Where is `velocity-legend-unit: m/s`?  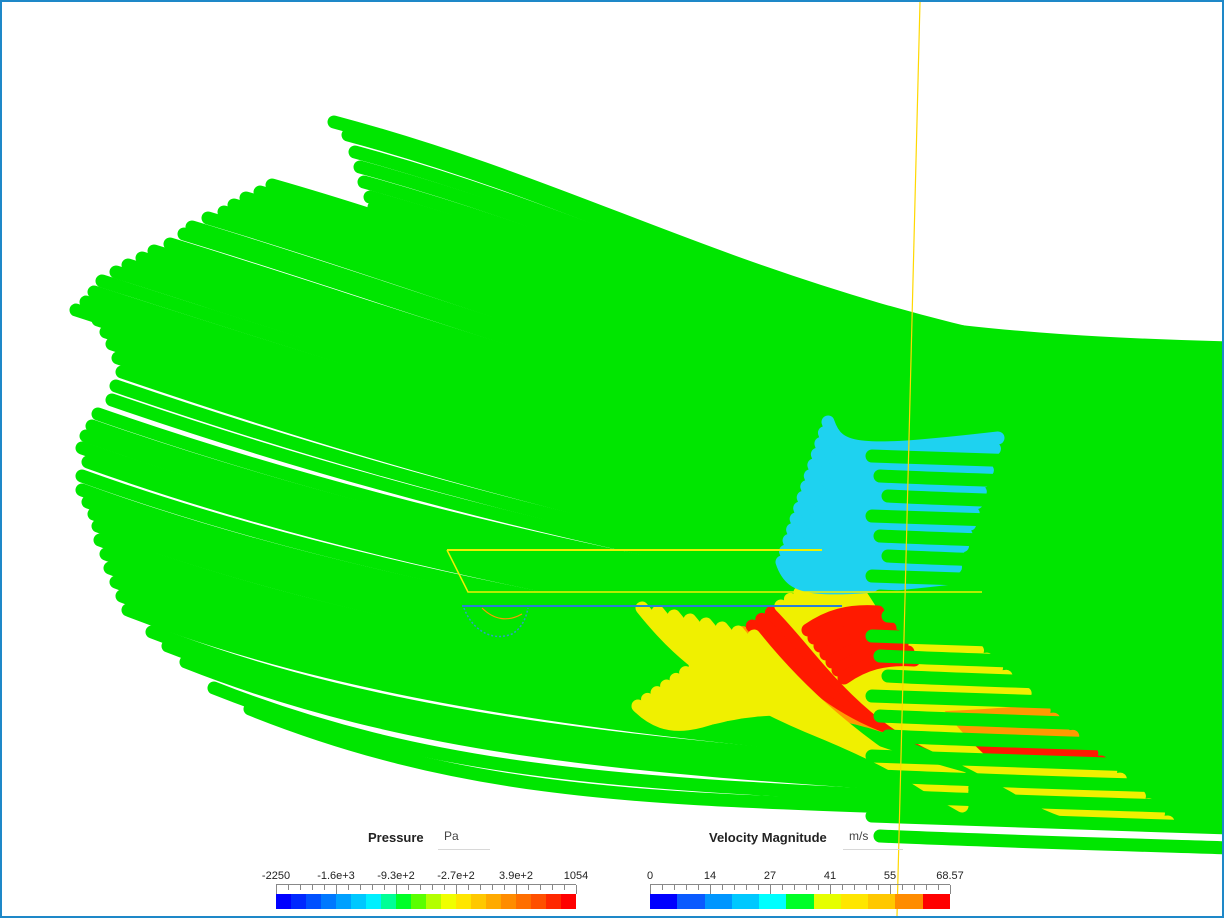
velocity-legend-unit: m/s is located at coordinates (873, 836).